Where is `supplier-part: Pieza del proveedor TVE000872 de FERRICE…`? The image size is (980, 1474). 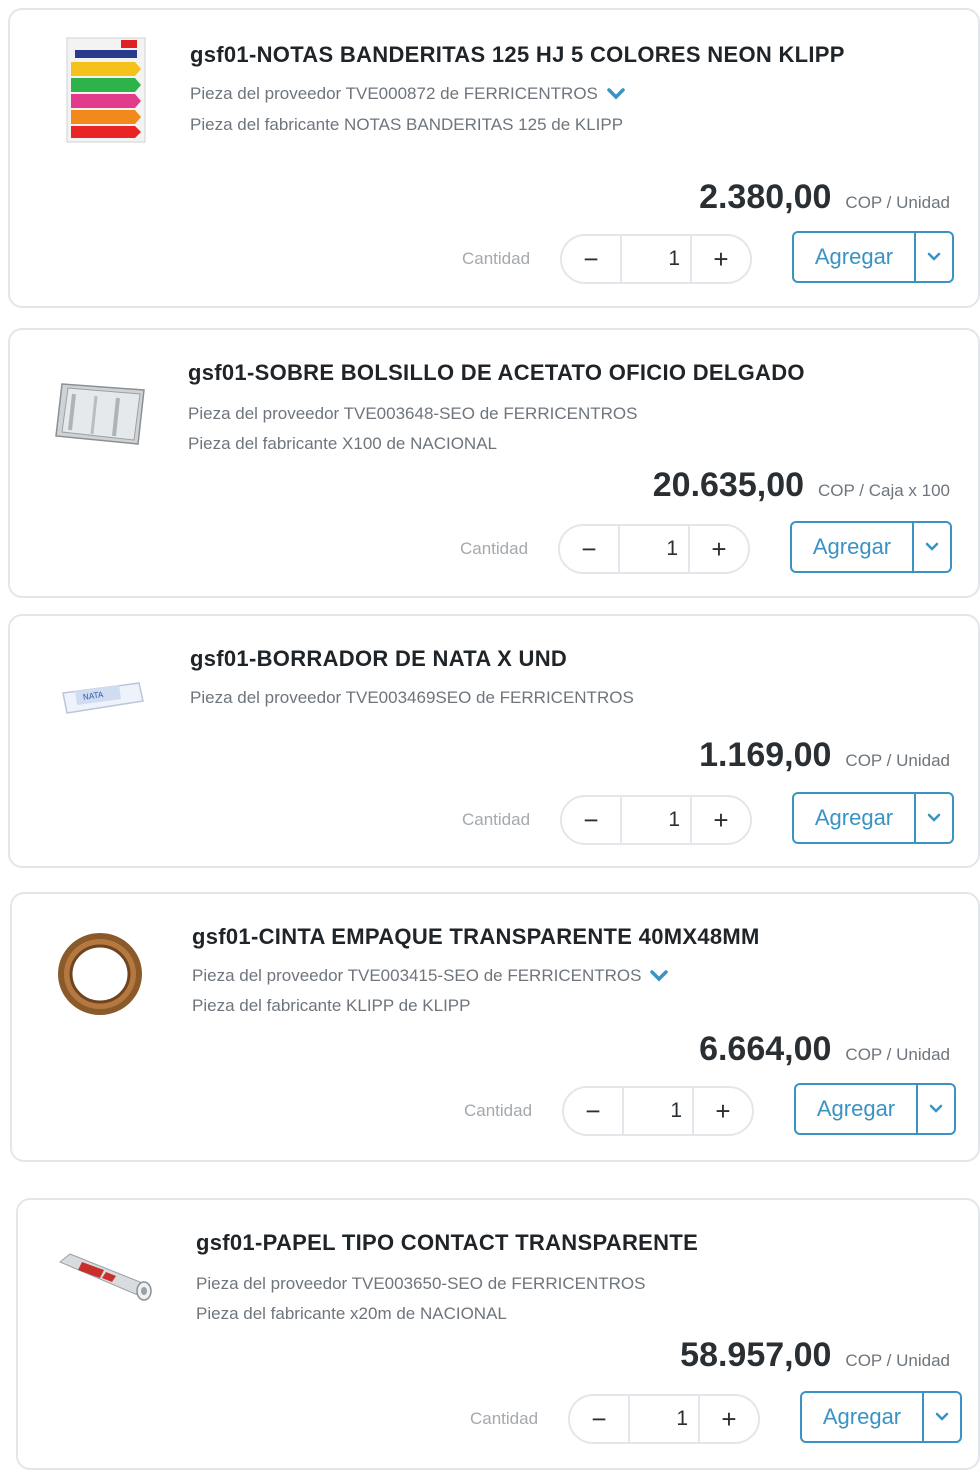 supplier-part: Pieza del proveedor TVE000872 de FERRICE… is located at coordinates (408, 94).